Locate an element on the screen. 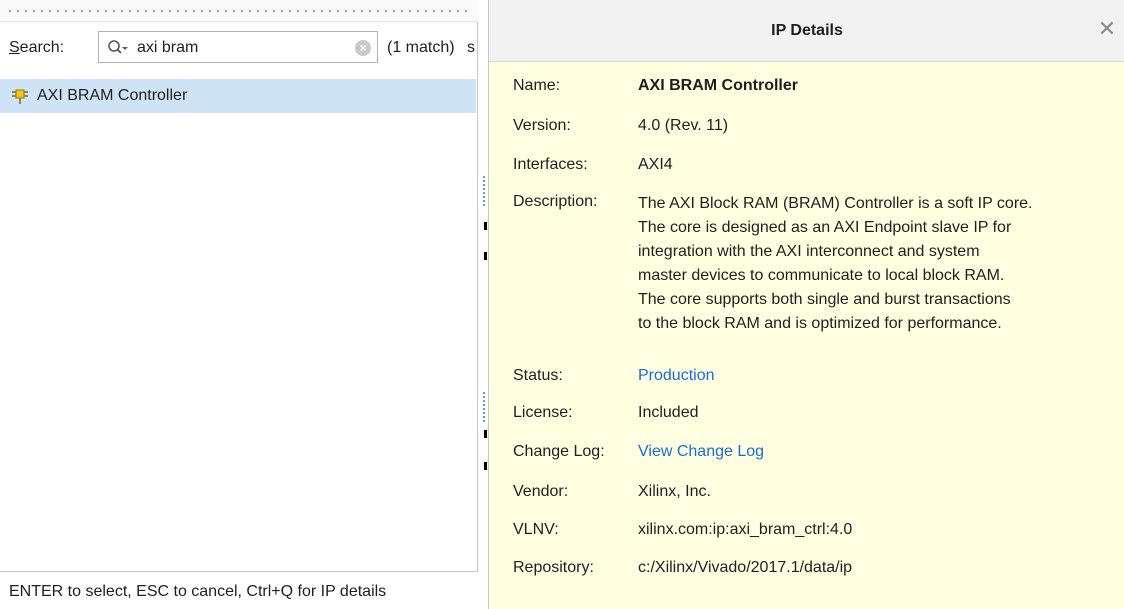  label-status: Status: is located at coordinates (538, 375).